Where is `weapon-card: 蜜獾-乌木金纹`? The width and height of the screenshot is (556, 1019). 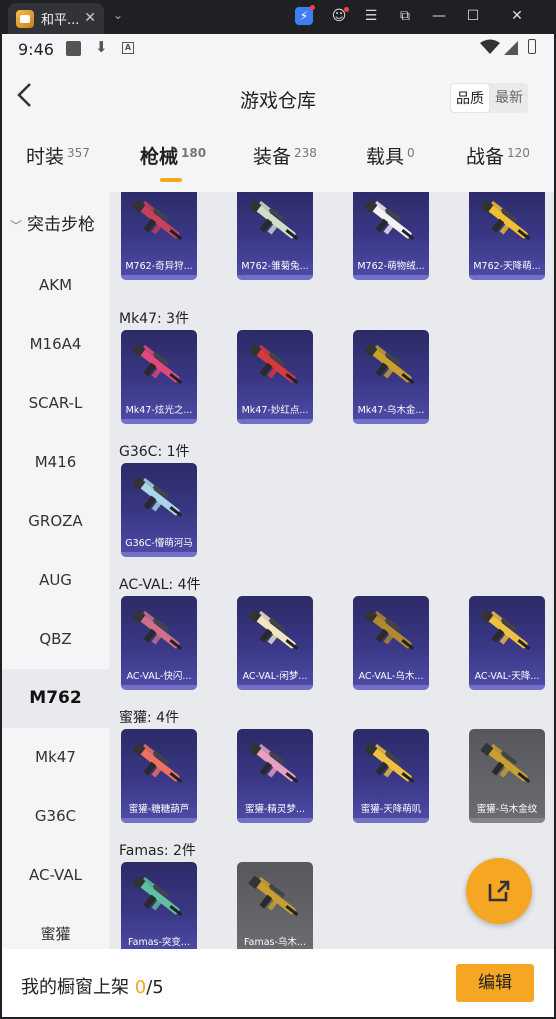 weapon-card: 蜜獾-乌木金纹 is located at coordinates (507, 776).